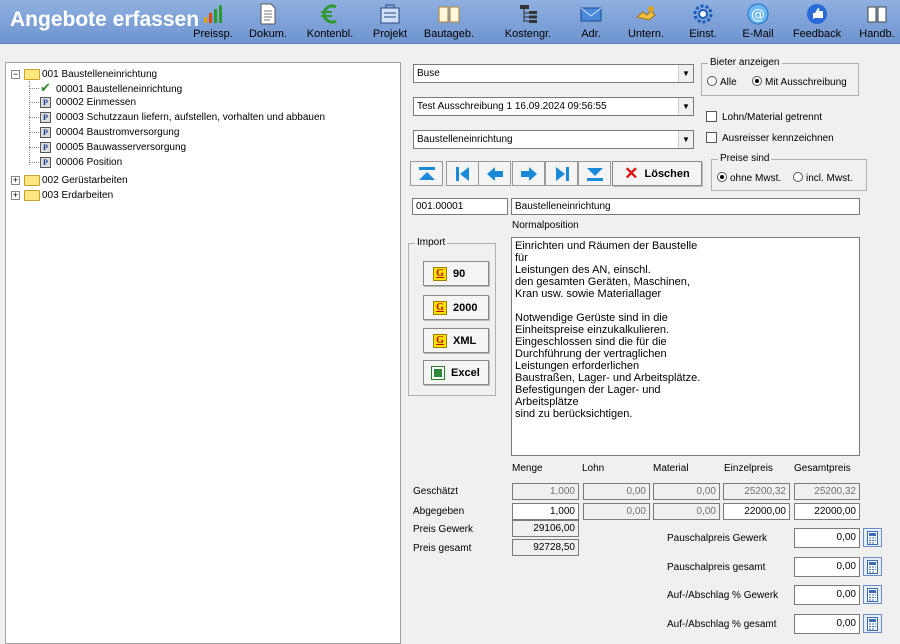  Describe the element at coordinates (756, 511) in the screenshot. I see `abgegeben-einzelpreis: 22000,00` at that location.